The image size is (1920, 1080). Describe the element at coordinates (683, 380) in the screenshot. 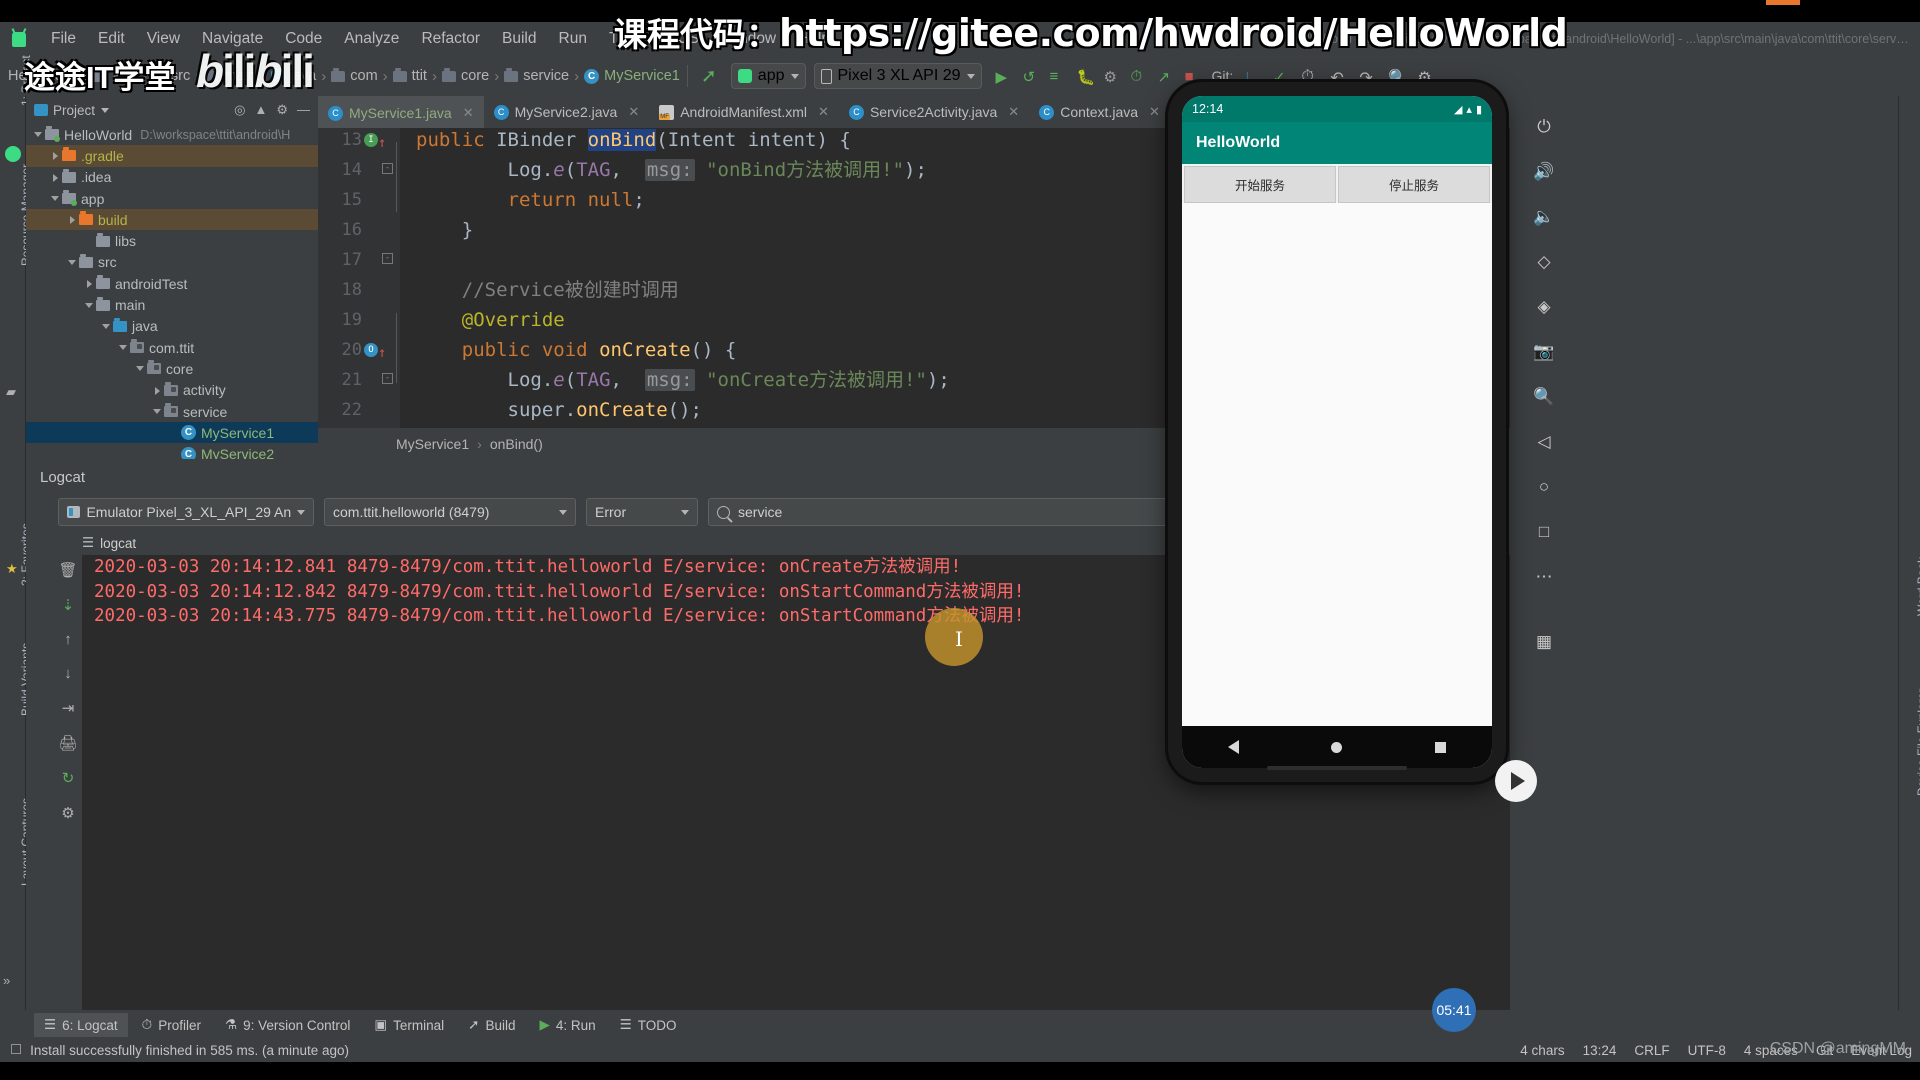

I see `code-line: Log.e(TAG, msg: "onCreate方法被调用!");` at that location.